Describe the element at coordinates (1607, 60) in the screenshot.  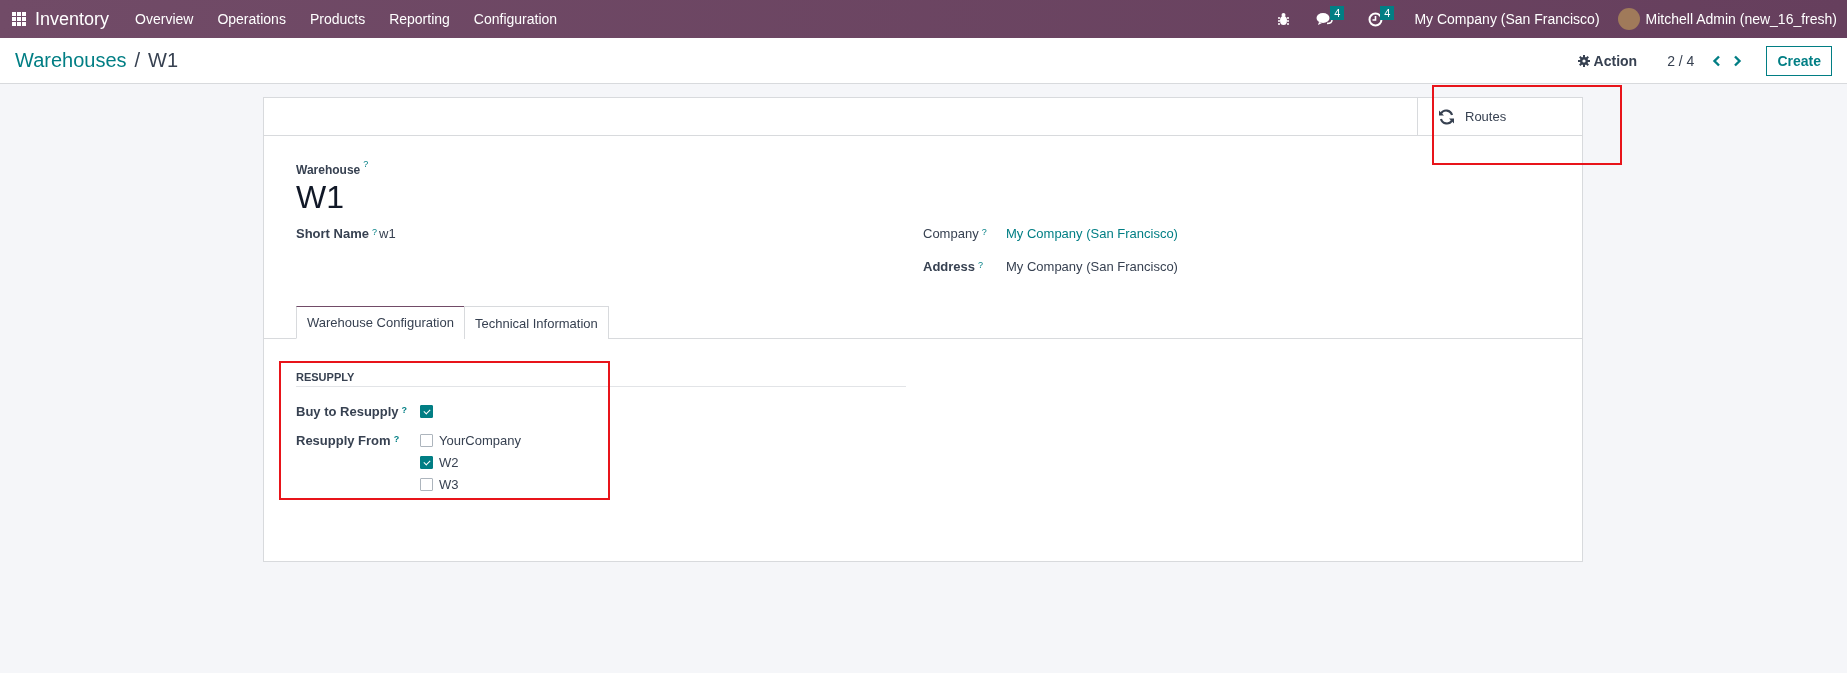
I see `action-menu: Action` at that location.